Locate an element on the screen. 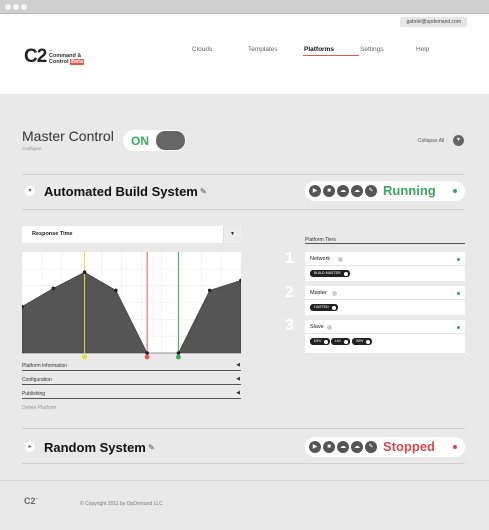 The image size is (489, 530). tier-number: 2 is located at coordinates (289, 292).